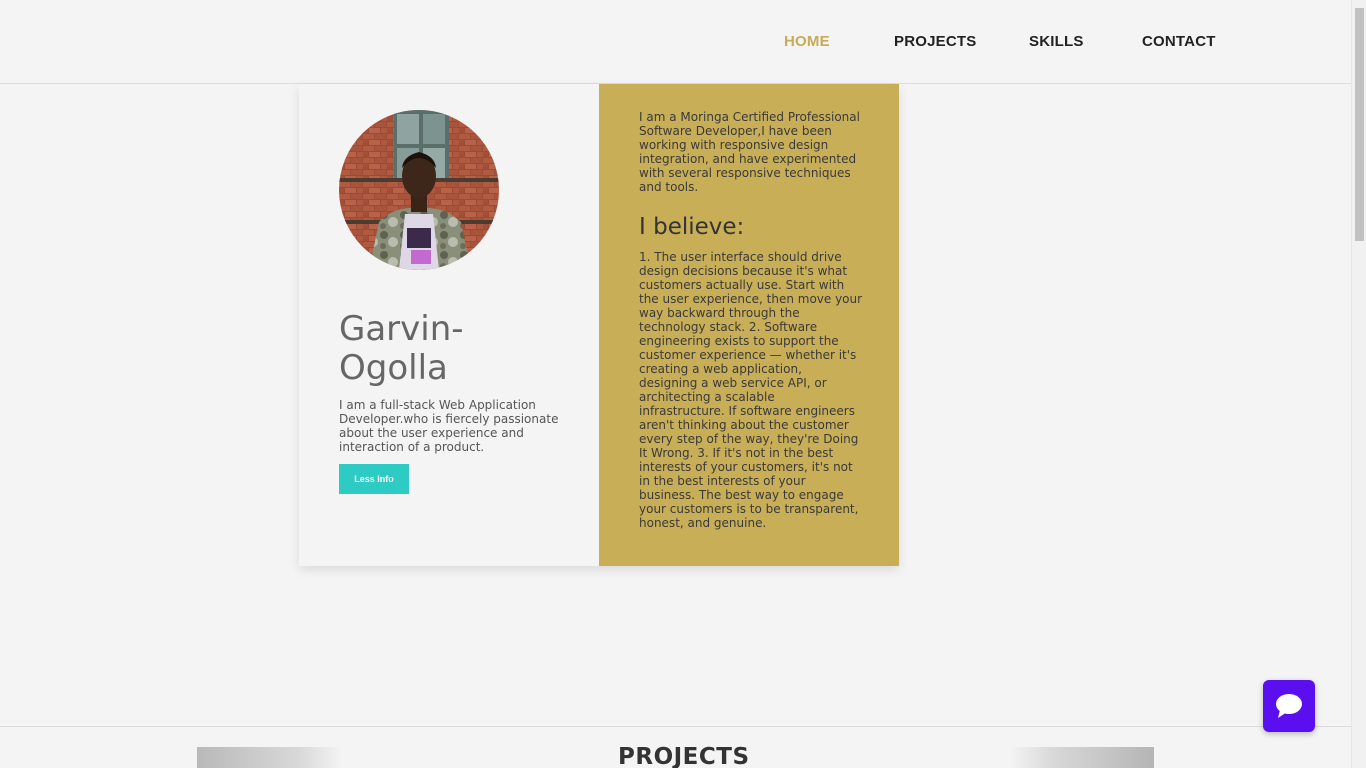  Describe the element at coordinates (675, 42) in the screenshot. I see `top-nav: HOME PROJECTS SKILLS CONTACT` at that location.